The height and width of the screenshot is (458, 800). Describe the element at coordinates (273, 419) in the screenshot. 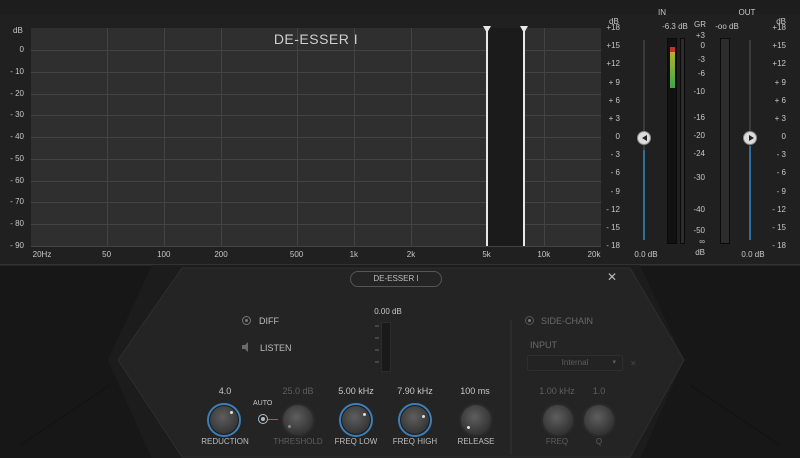

I see `auto-link` at that location.